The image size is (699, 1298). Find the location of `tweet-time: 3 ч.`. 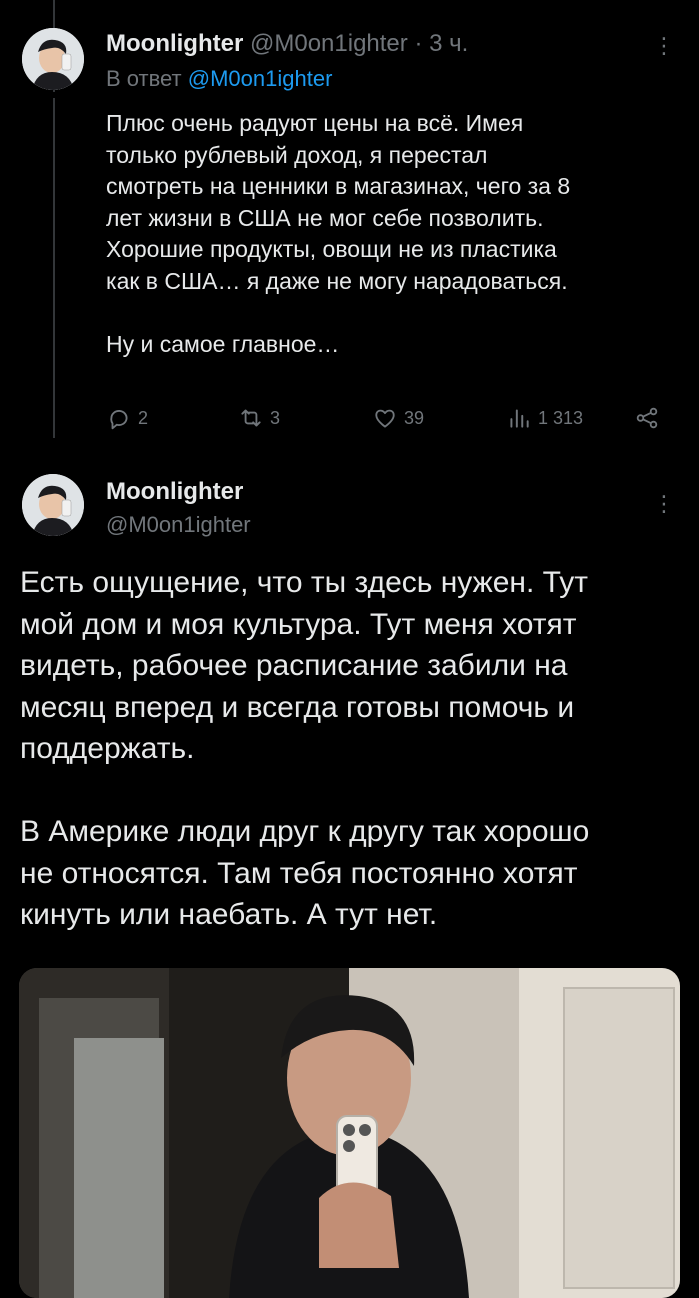

tweet-time: 3 ч. is located at coordinates (448, 43).